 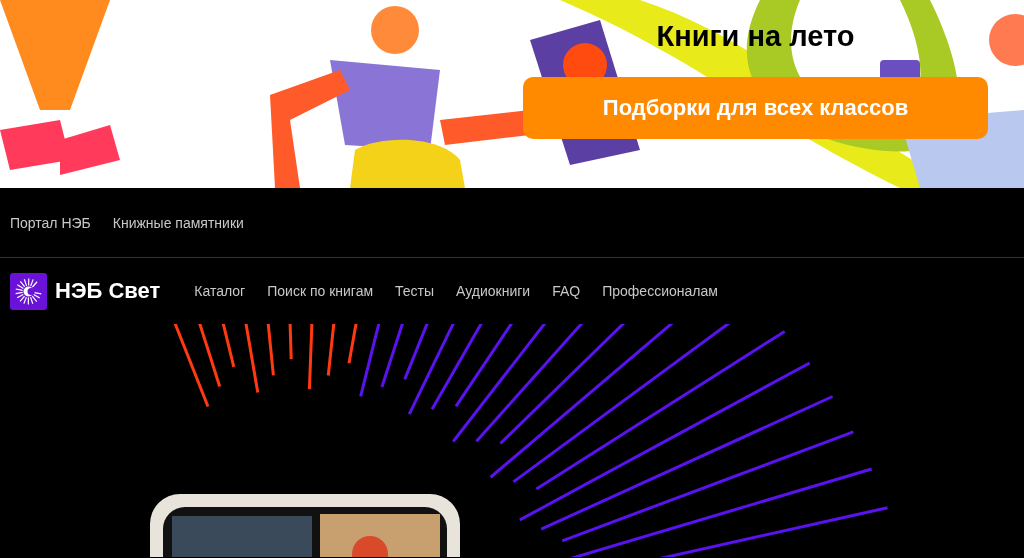 What do you see at coordinates (28, 291) in the screenshot?
I see `logo-icon` at bounding box center [28, 291].